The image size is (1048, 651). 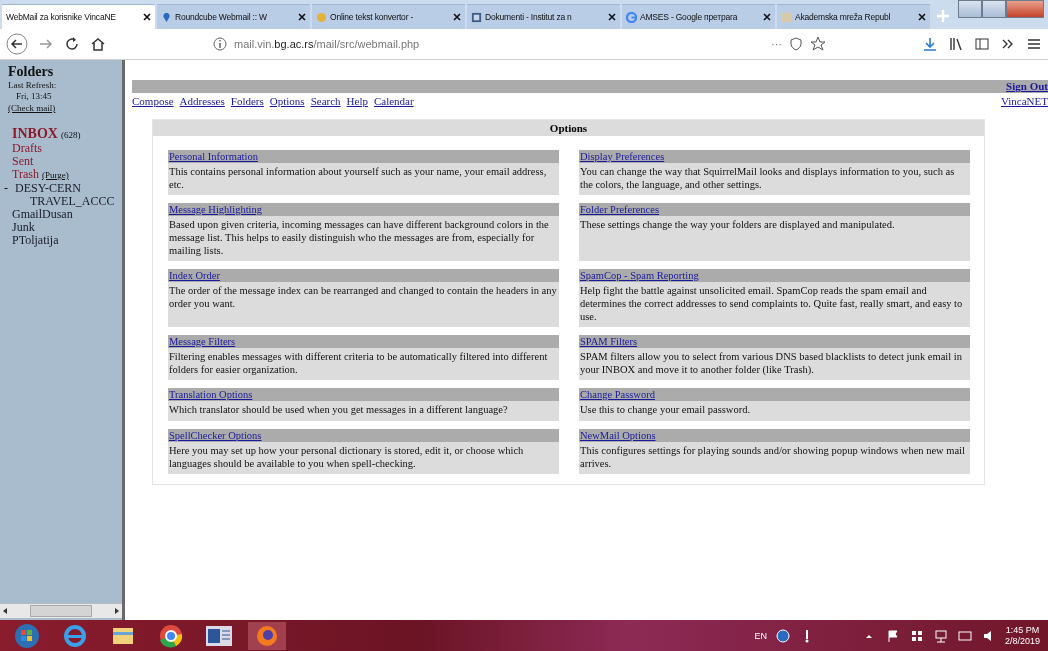 What do you see at coordinates (1022, 635) in the screenshot?
I see `clock: 1:45 PM 2/8/2019` at bounding box center [1022, 635].